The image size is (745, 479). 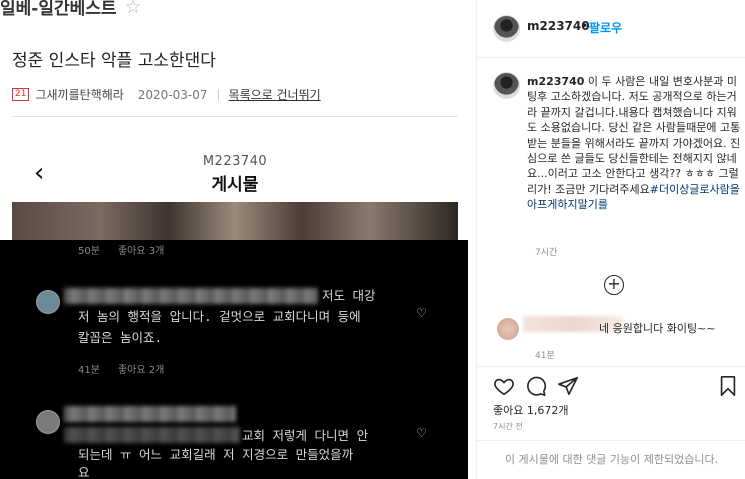 I want to click on comment-icon, so click(x=536, y=386).